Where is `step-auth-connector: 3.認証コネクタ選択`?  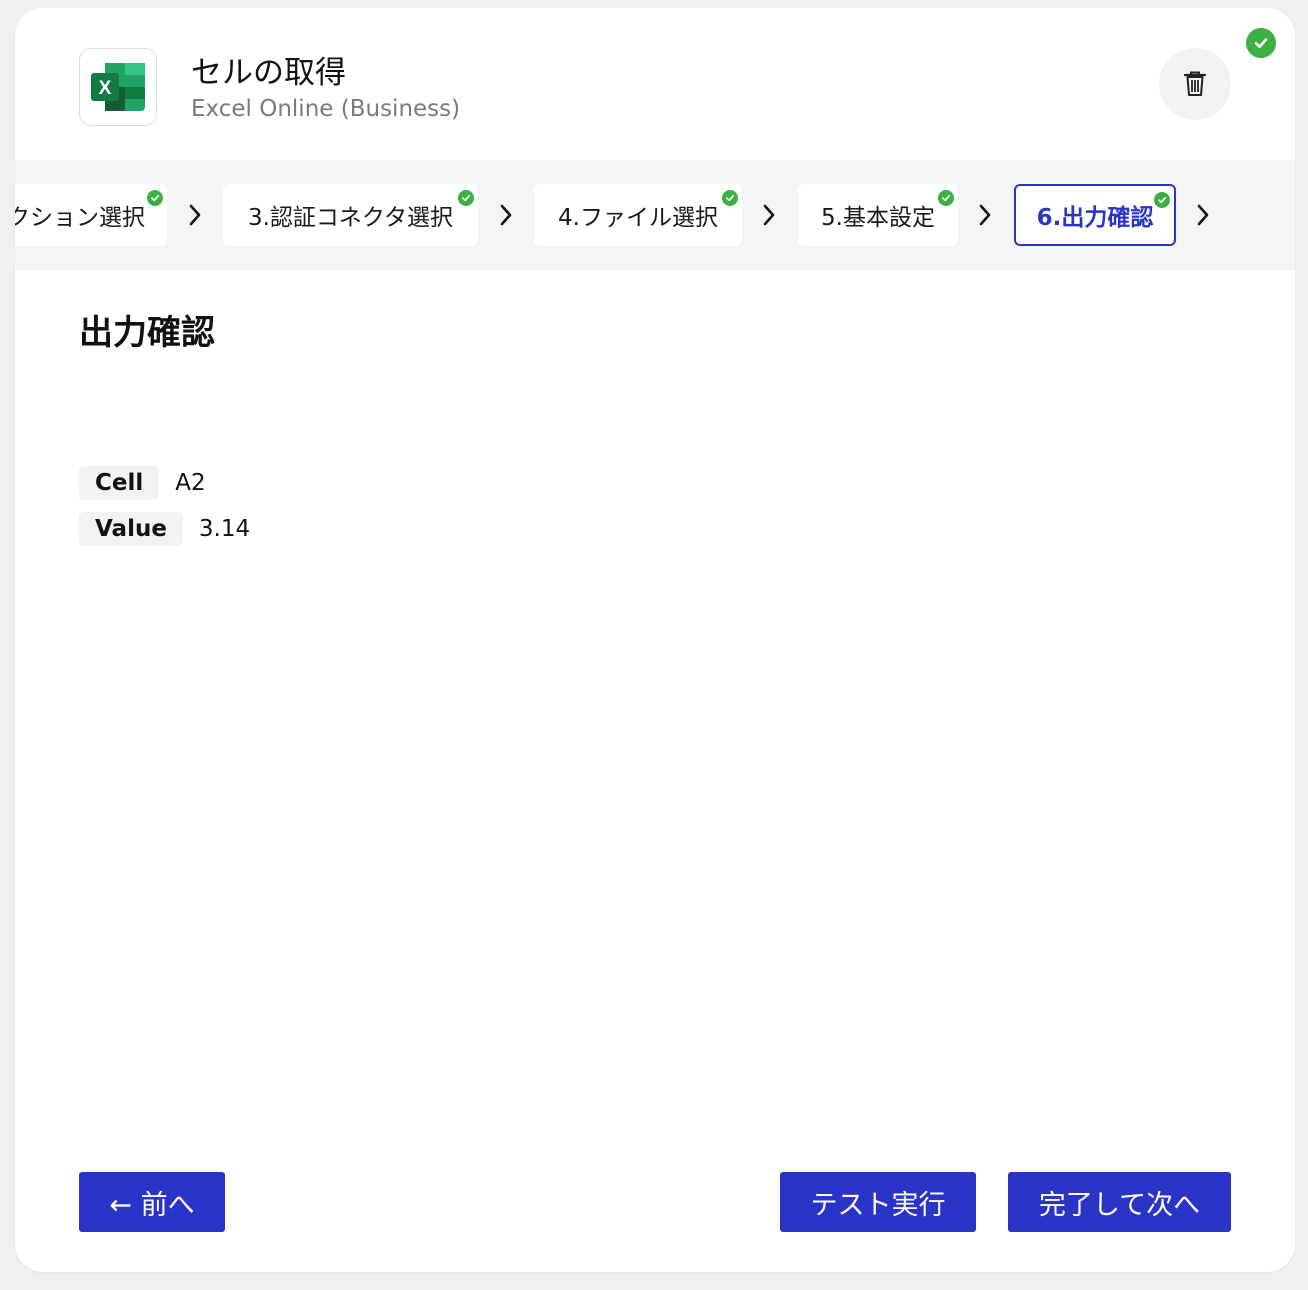 step-auth-connector: 3.認証コネクタ選択 is located at coordinates (350, 215).